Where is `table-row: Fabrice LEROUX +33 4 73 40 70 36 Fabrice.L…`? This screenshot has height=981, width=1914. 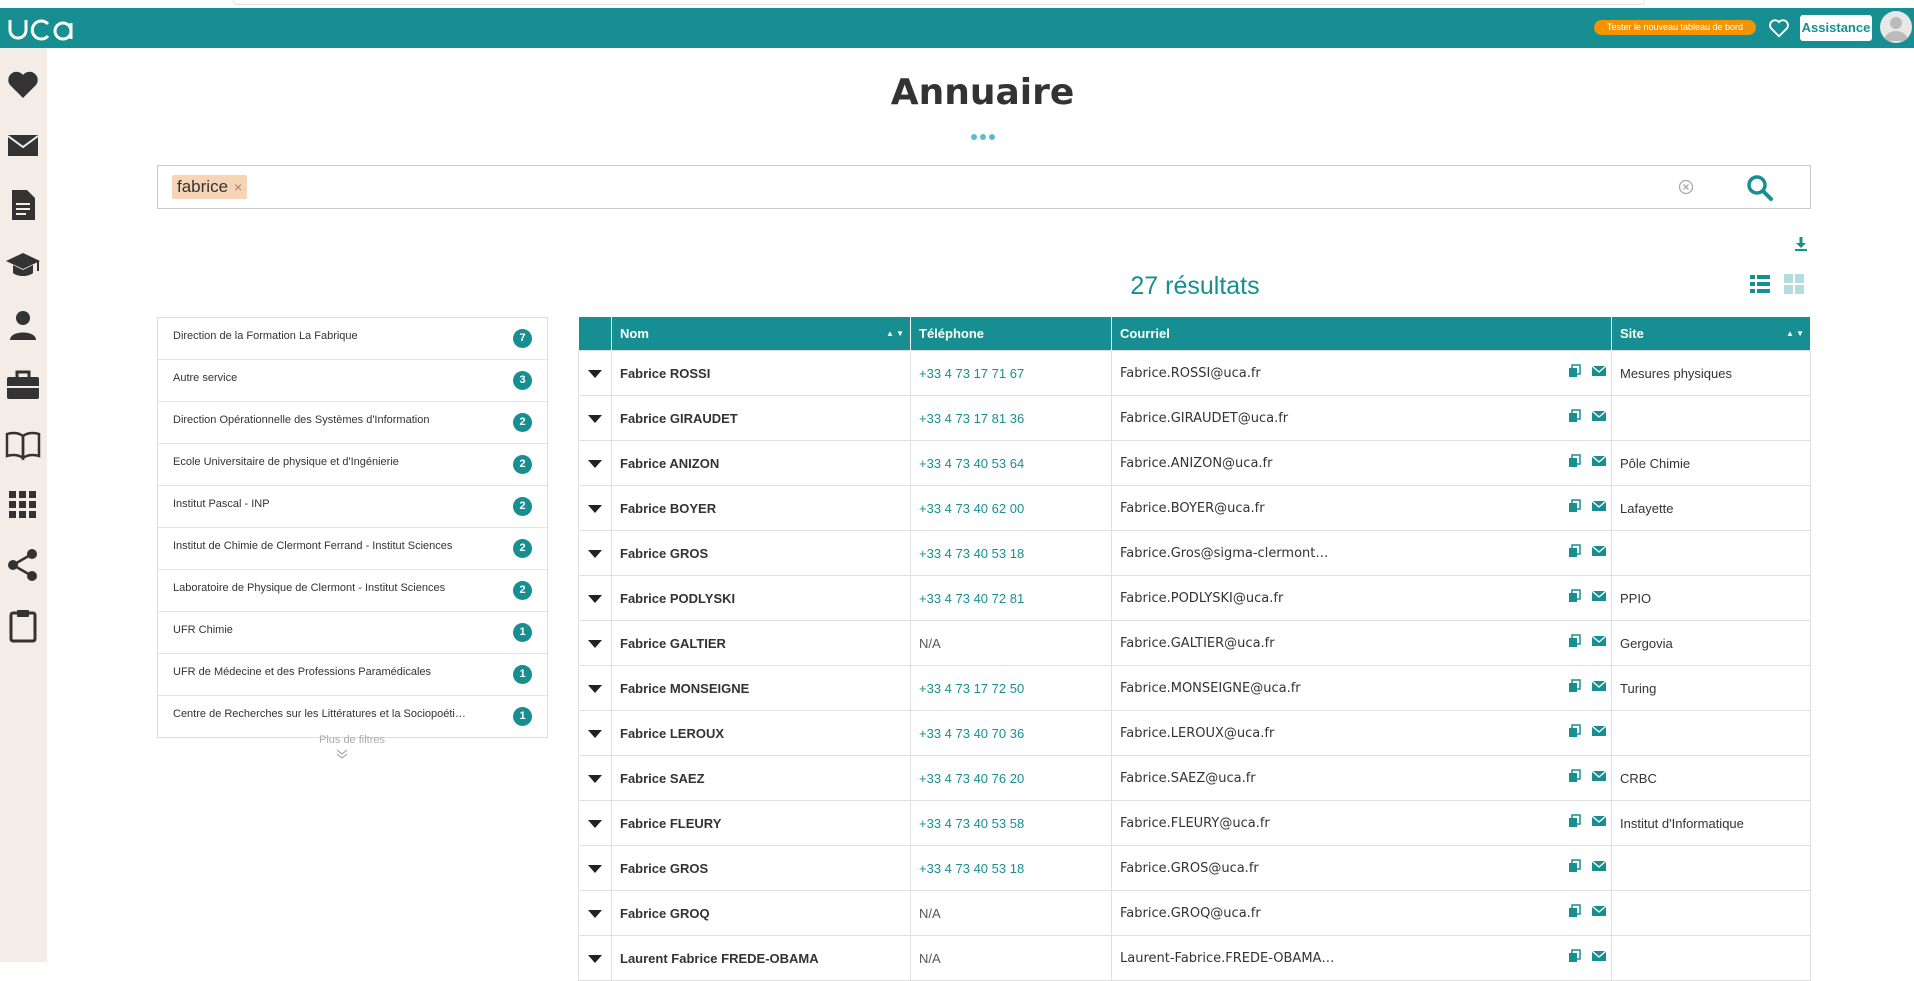
table-row: Fabrice LEROUX +33 4 73 40 70 36 Fabrice.L… is located at coordinates (1194, 733).